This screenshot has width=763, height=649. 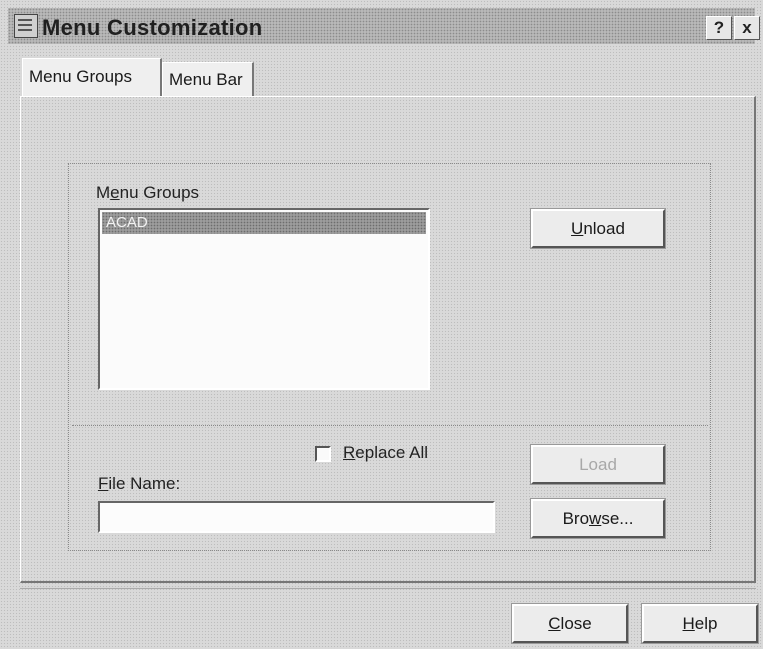 I want to click on file-name-label: File Name:, so click(x=139, y=483).